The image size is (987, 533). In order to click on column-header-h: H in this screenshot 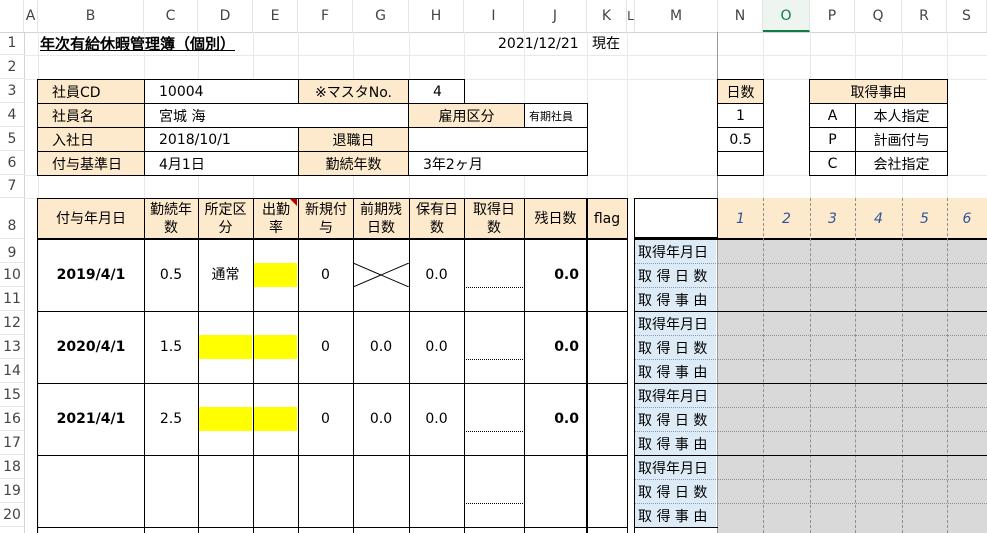, I will do `click(436, 16)`.